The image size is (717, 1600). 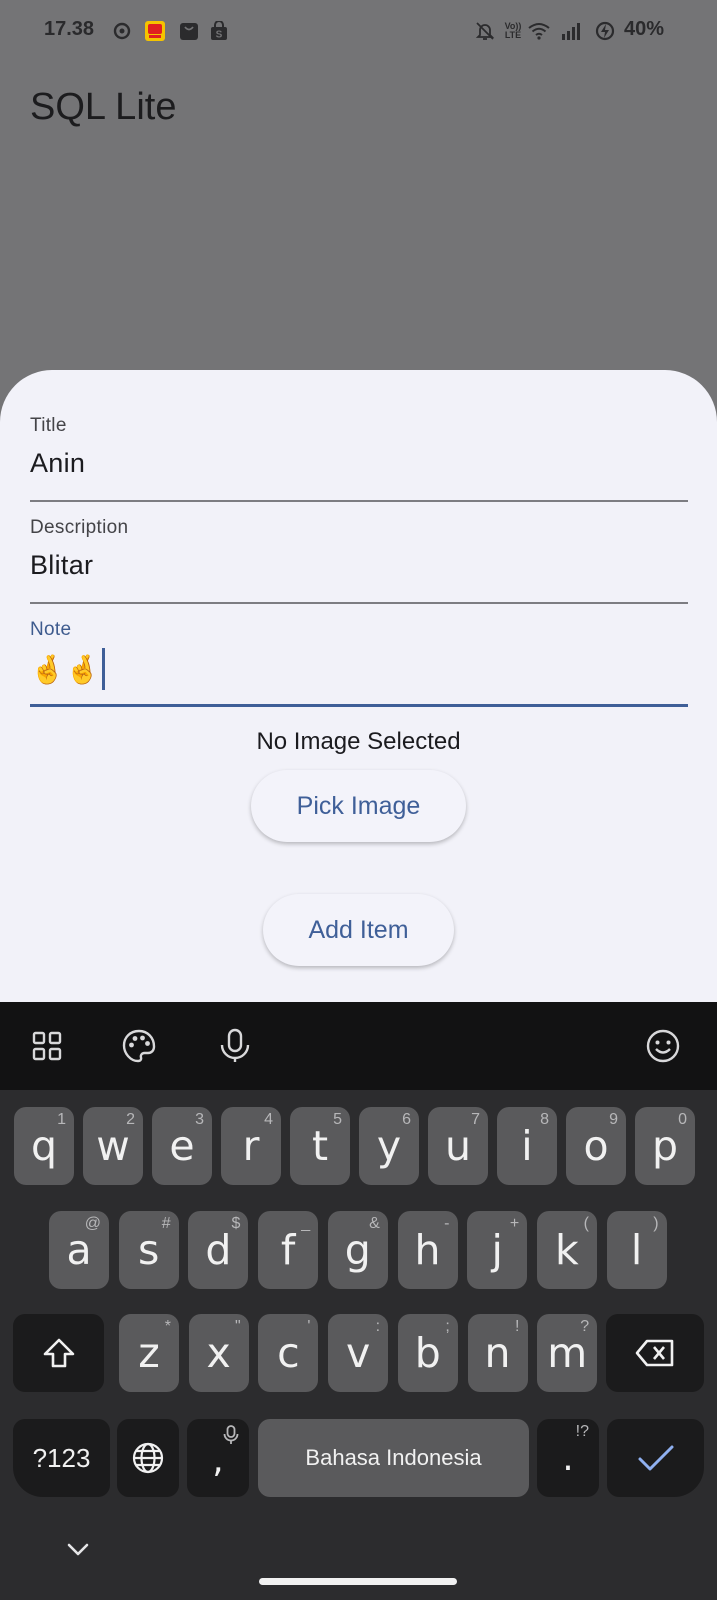 What do you see at coordinates (359, 662) in the screenshot?
I see `note-field: Note 🤞🤞` at bounding box center [359, 662].